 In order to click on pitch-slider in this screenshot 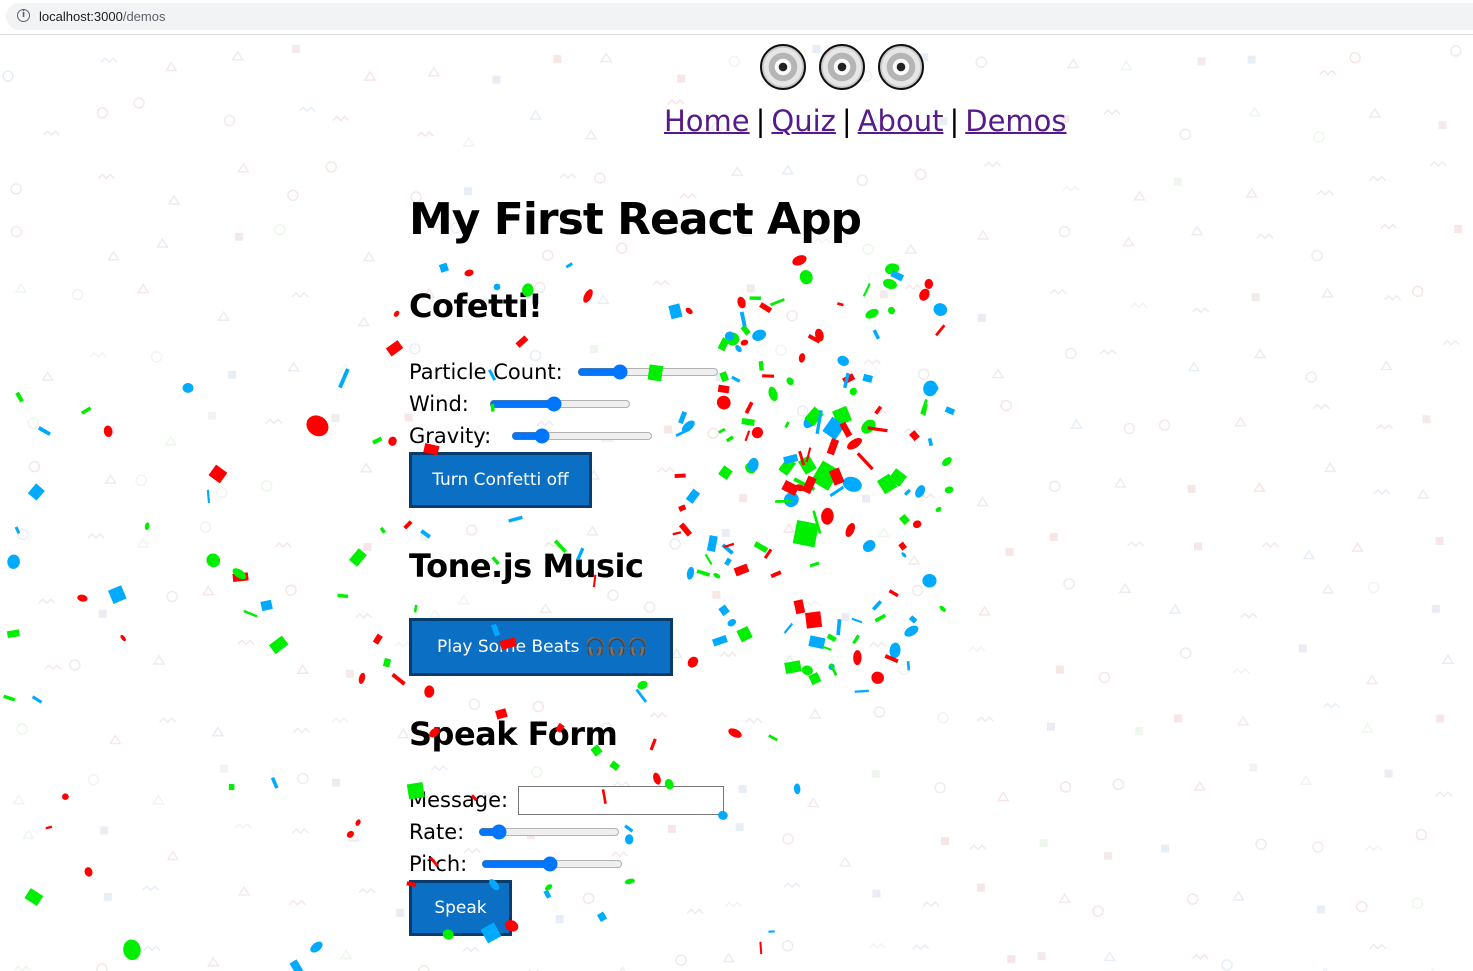, I will do `click(552, 864)`.